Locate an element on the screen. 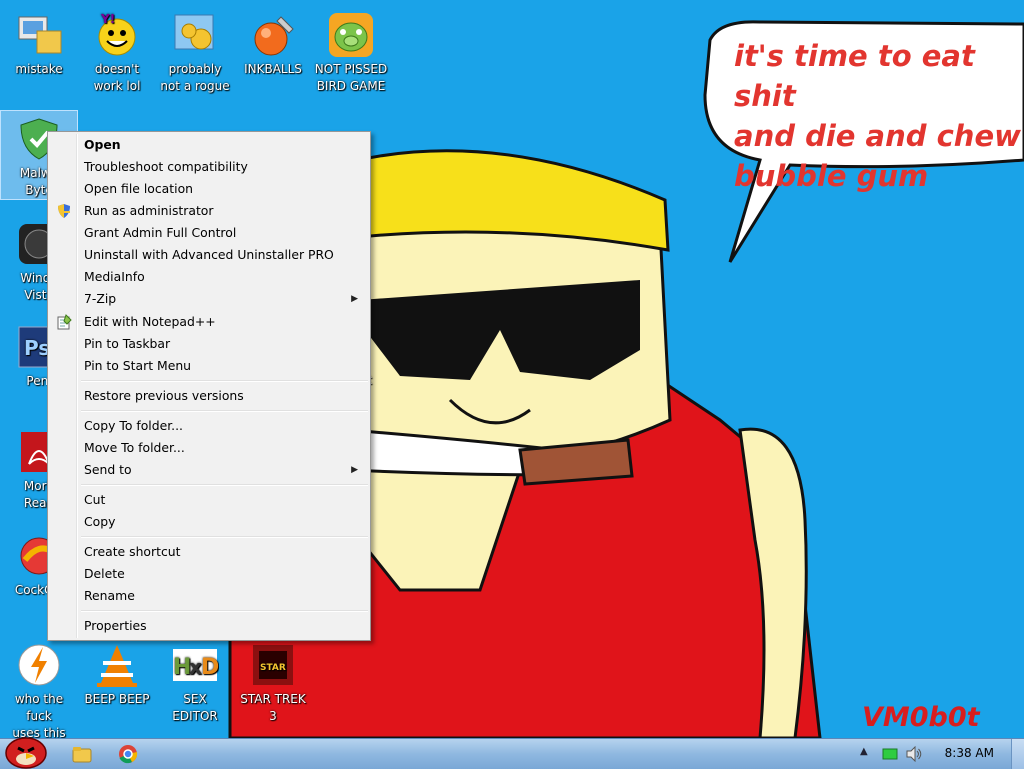  network-icon is located at coordinates (890, 754).